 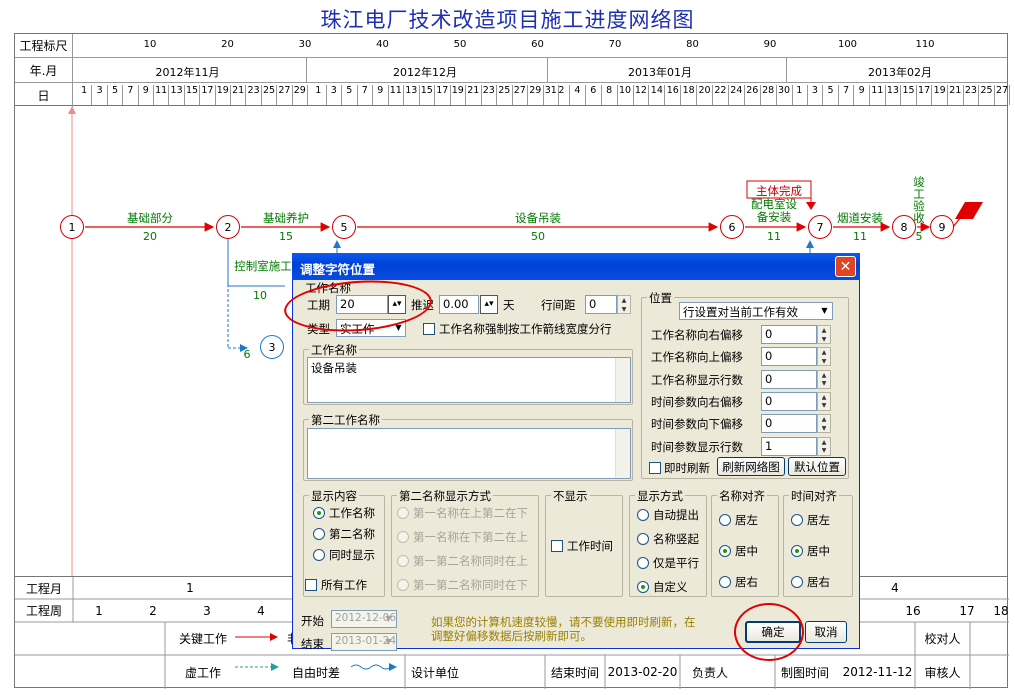 What do you see at coordinates (344, 585) in the screenshot?
I see `all-work-label: 所有工作` at bounding box center [344, 585].